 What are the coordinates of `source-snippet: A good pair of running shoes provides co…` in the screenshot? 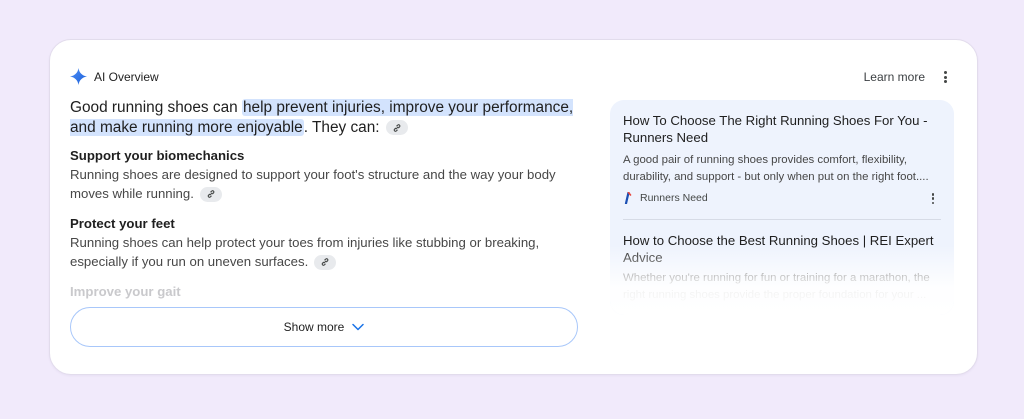 It's located at (776, 168).